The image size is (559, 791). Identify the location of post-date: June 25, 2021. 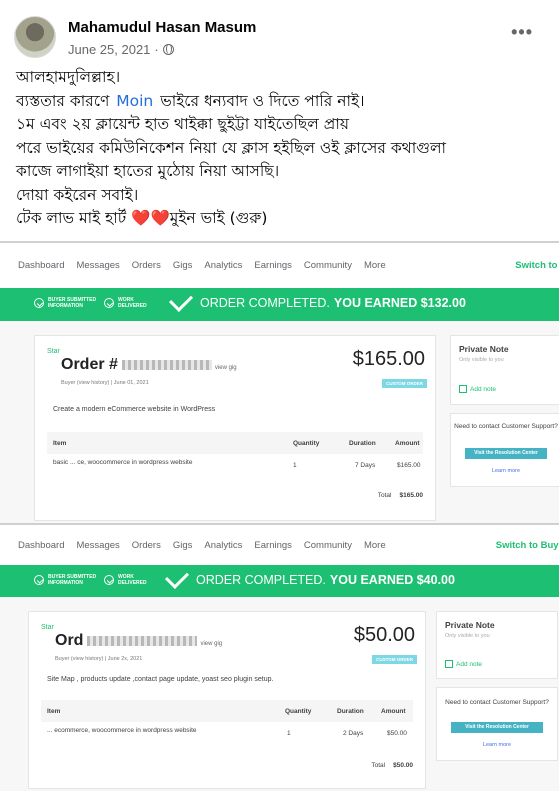
(109, 49).